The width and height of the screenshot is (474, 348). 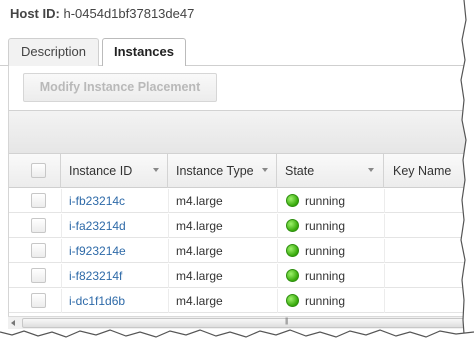 What do you see at coordinates (129, 13) in the screenshot?
I see `host-id-value: h-0454d1bf37813de47` at bounding box center [129, 13].